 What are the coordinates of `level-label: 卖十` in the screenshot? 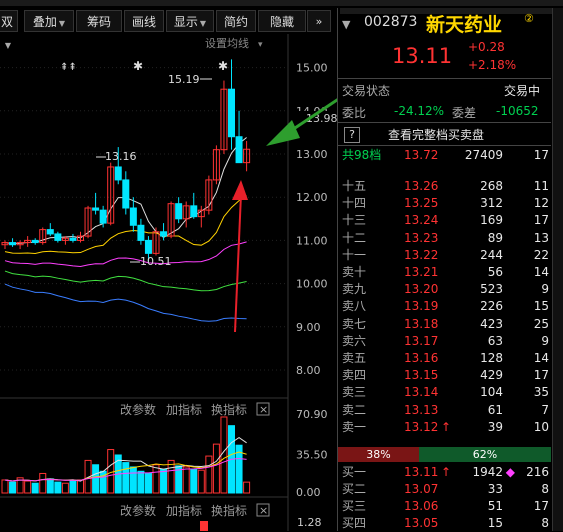 It's located at (354, 272).